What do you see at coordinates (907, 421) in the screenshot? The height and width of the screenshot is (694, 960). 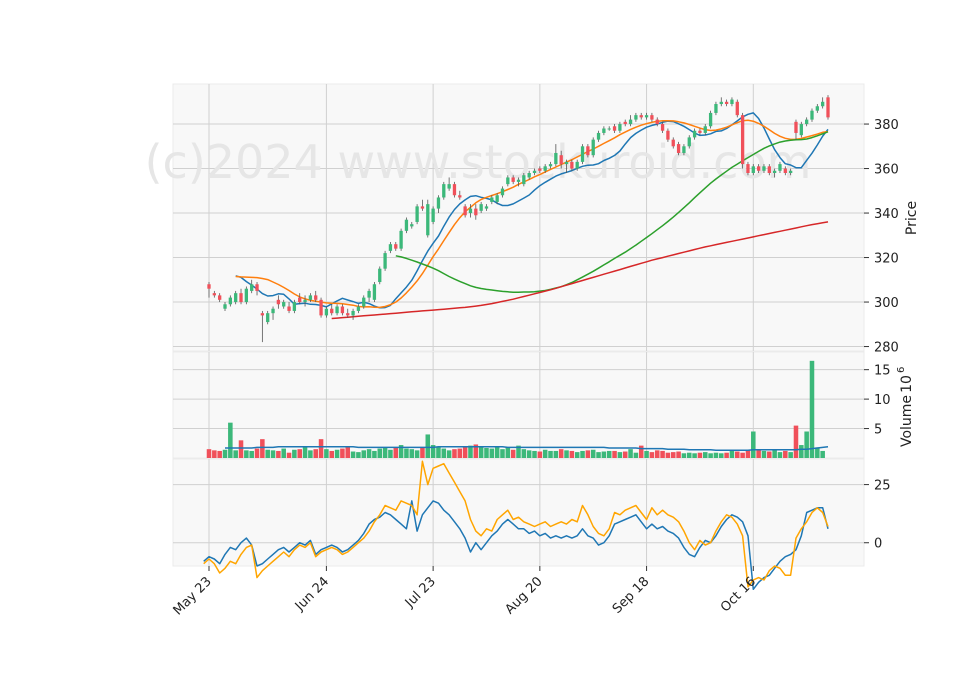 I see `volume-axis-label: Volume` at bounding box center [907, 421].